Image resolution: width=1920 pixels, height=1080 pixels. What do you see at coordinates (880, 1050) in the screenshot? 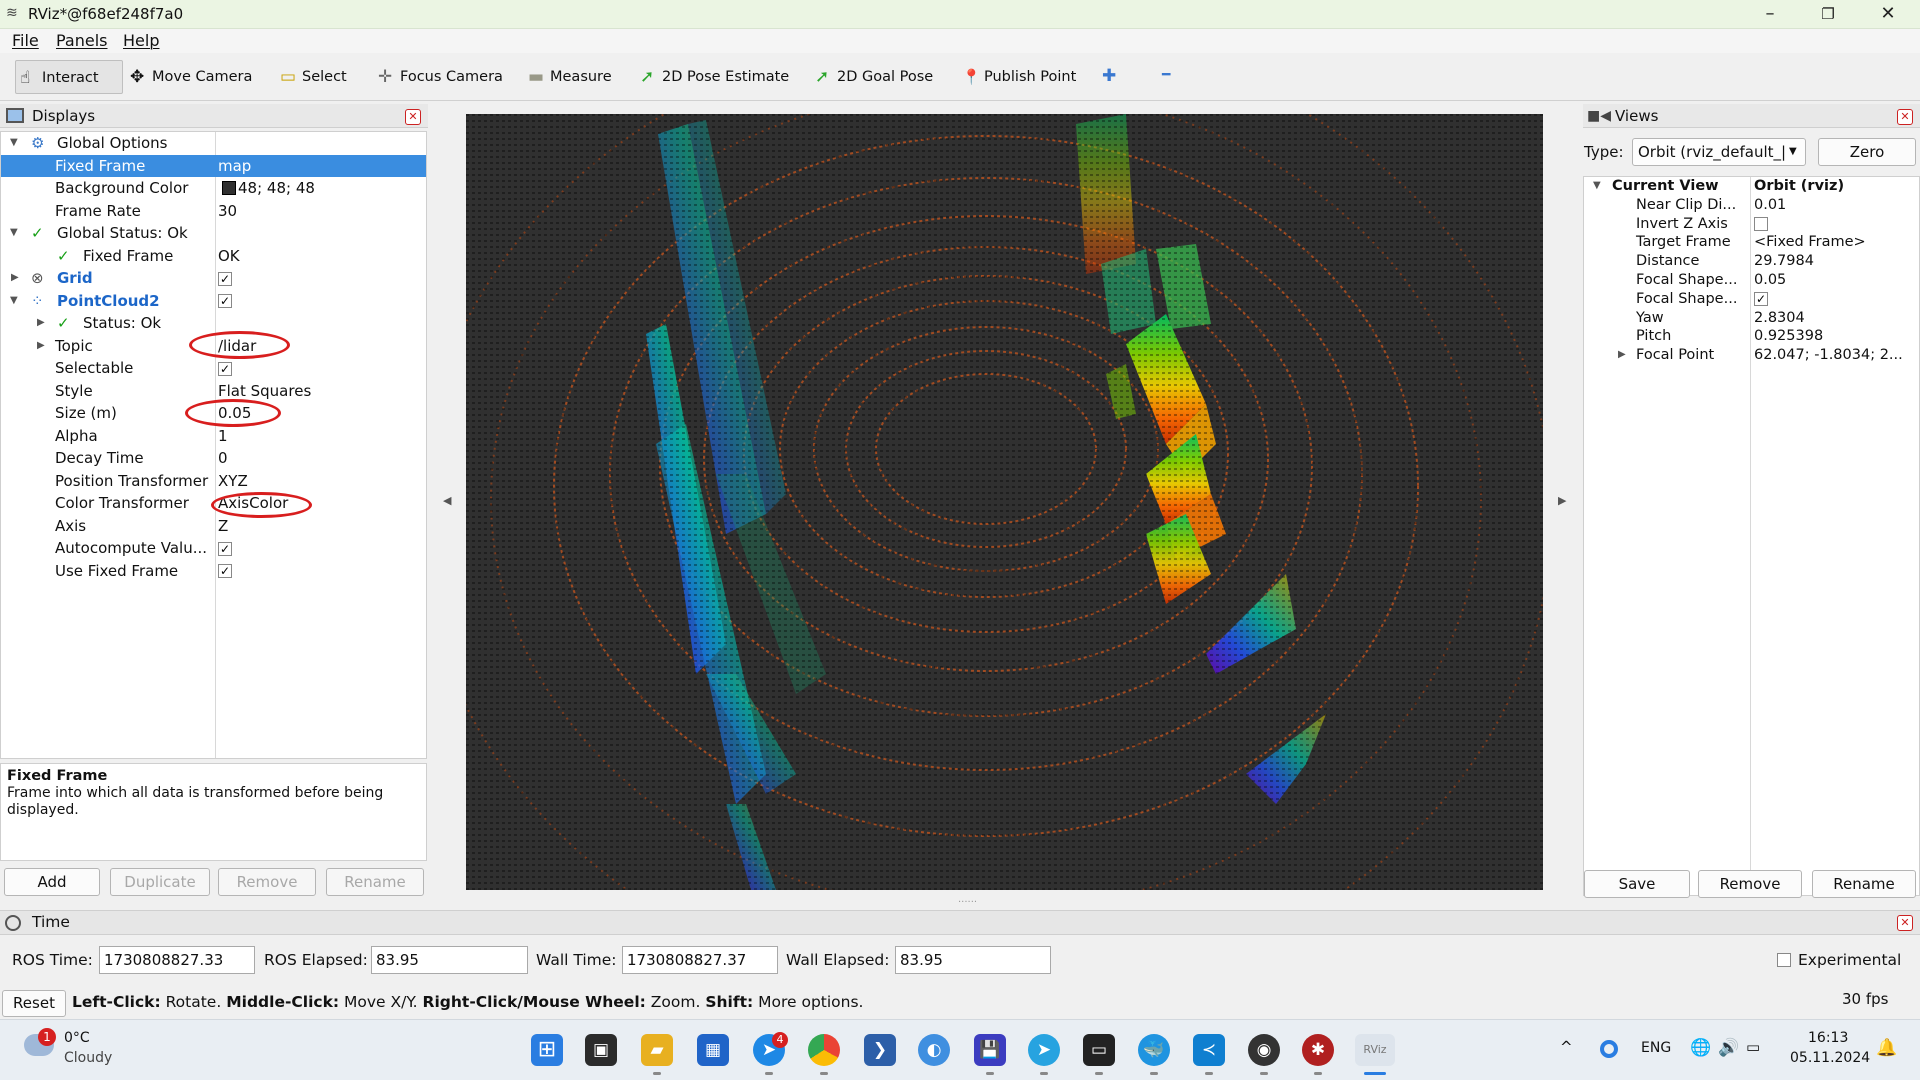
I see `powershell-icon: ❯` at bounding box center [880, 1050].